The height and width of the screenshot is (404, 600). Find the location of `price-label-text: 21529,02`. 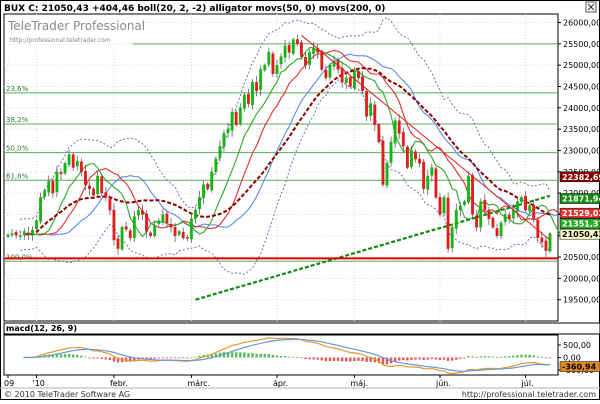

price-label-text: 21529,02 is located at coordinates (581, 213).